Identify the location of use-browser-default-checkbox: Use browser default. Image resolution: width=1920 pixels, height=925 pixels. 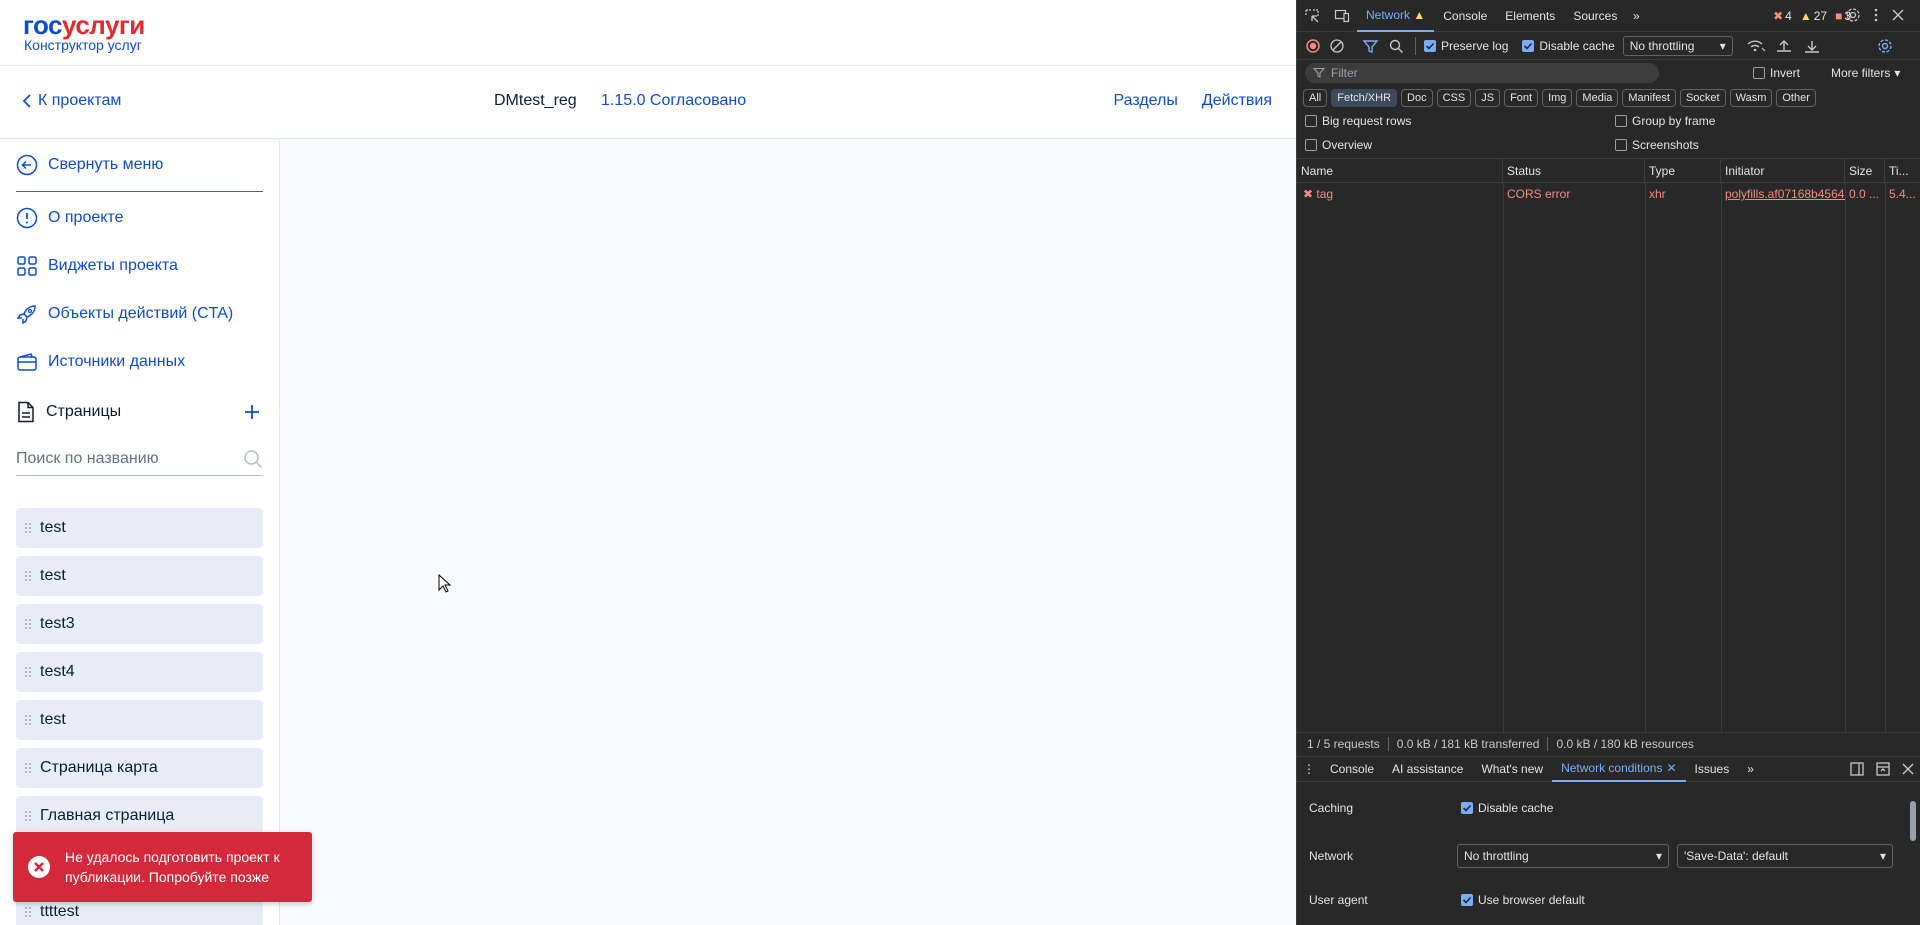
(1523, 900).